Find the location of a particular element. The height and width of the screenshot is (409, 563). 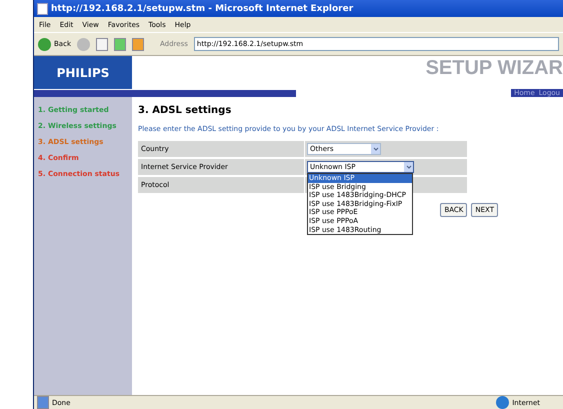

window-title: http://192.168.2.1/setupw.stm - Microsoft Internet Explorer is located at coordinates (202, 9).